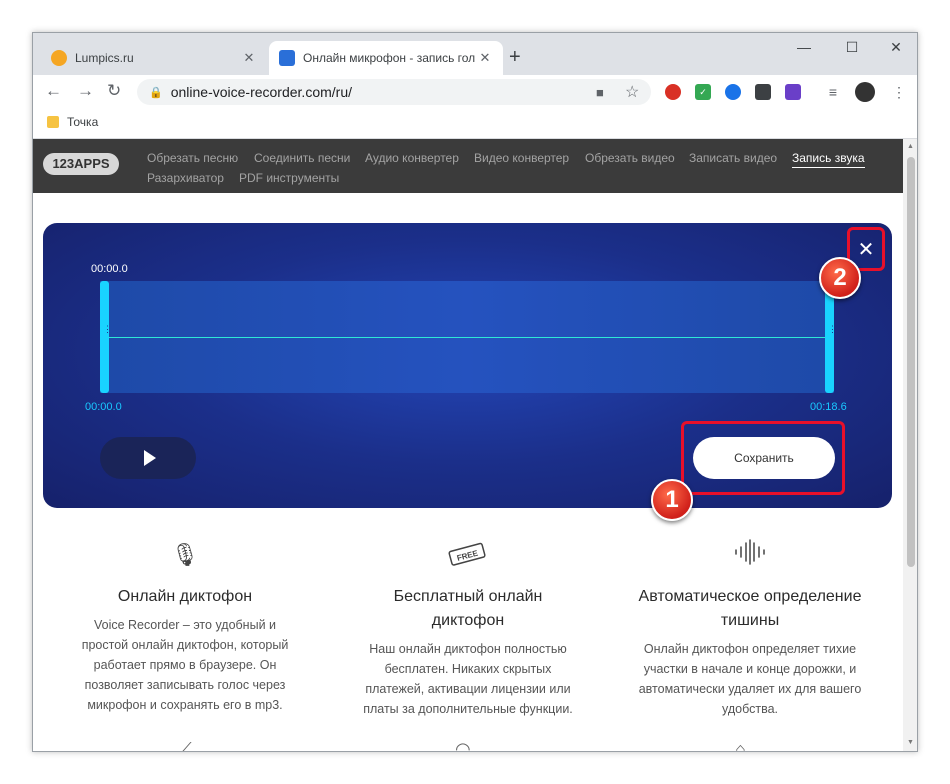 The width and height of the screenshot is (950, 784). I want to click on feature-title-line: диктофон, so click(468, 620).